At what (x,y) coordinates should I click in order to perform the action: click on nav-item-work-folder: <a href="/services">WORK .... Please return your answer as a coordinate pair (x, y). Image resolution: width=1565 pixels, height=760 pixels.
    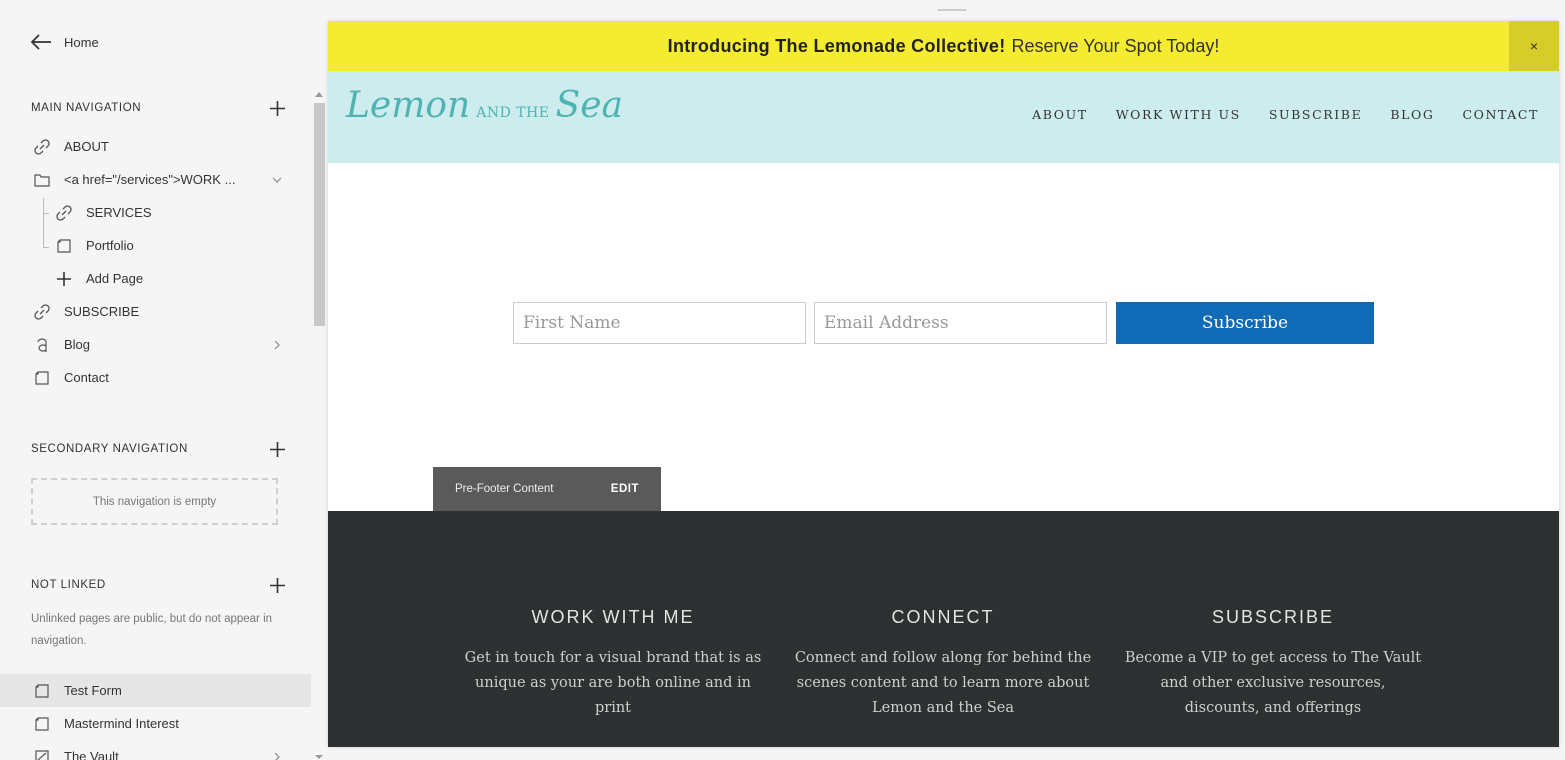
    Looking at the image, I should click on (155, 179).